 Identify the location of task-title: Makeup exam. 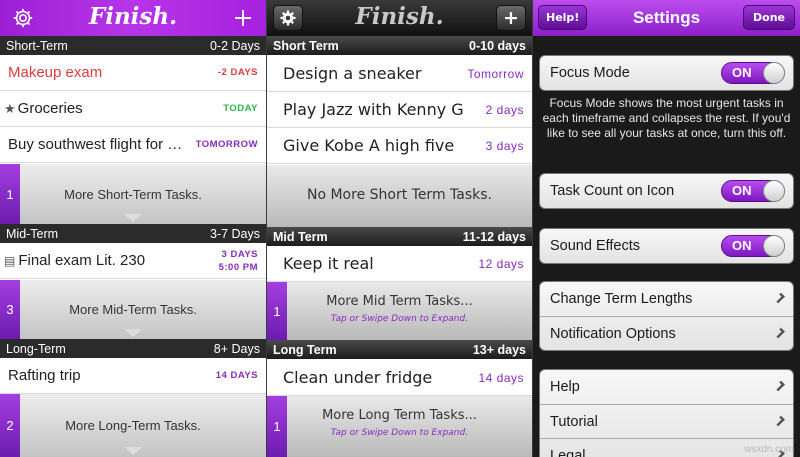
(55, 72).